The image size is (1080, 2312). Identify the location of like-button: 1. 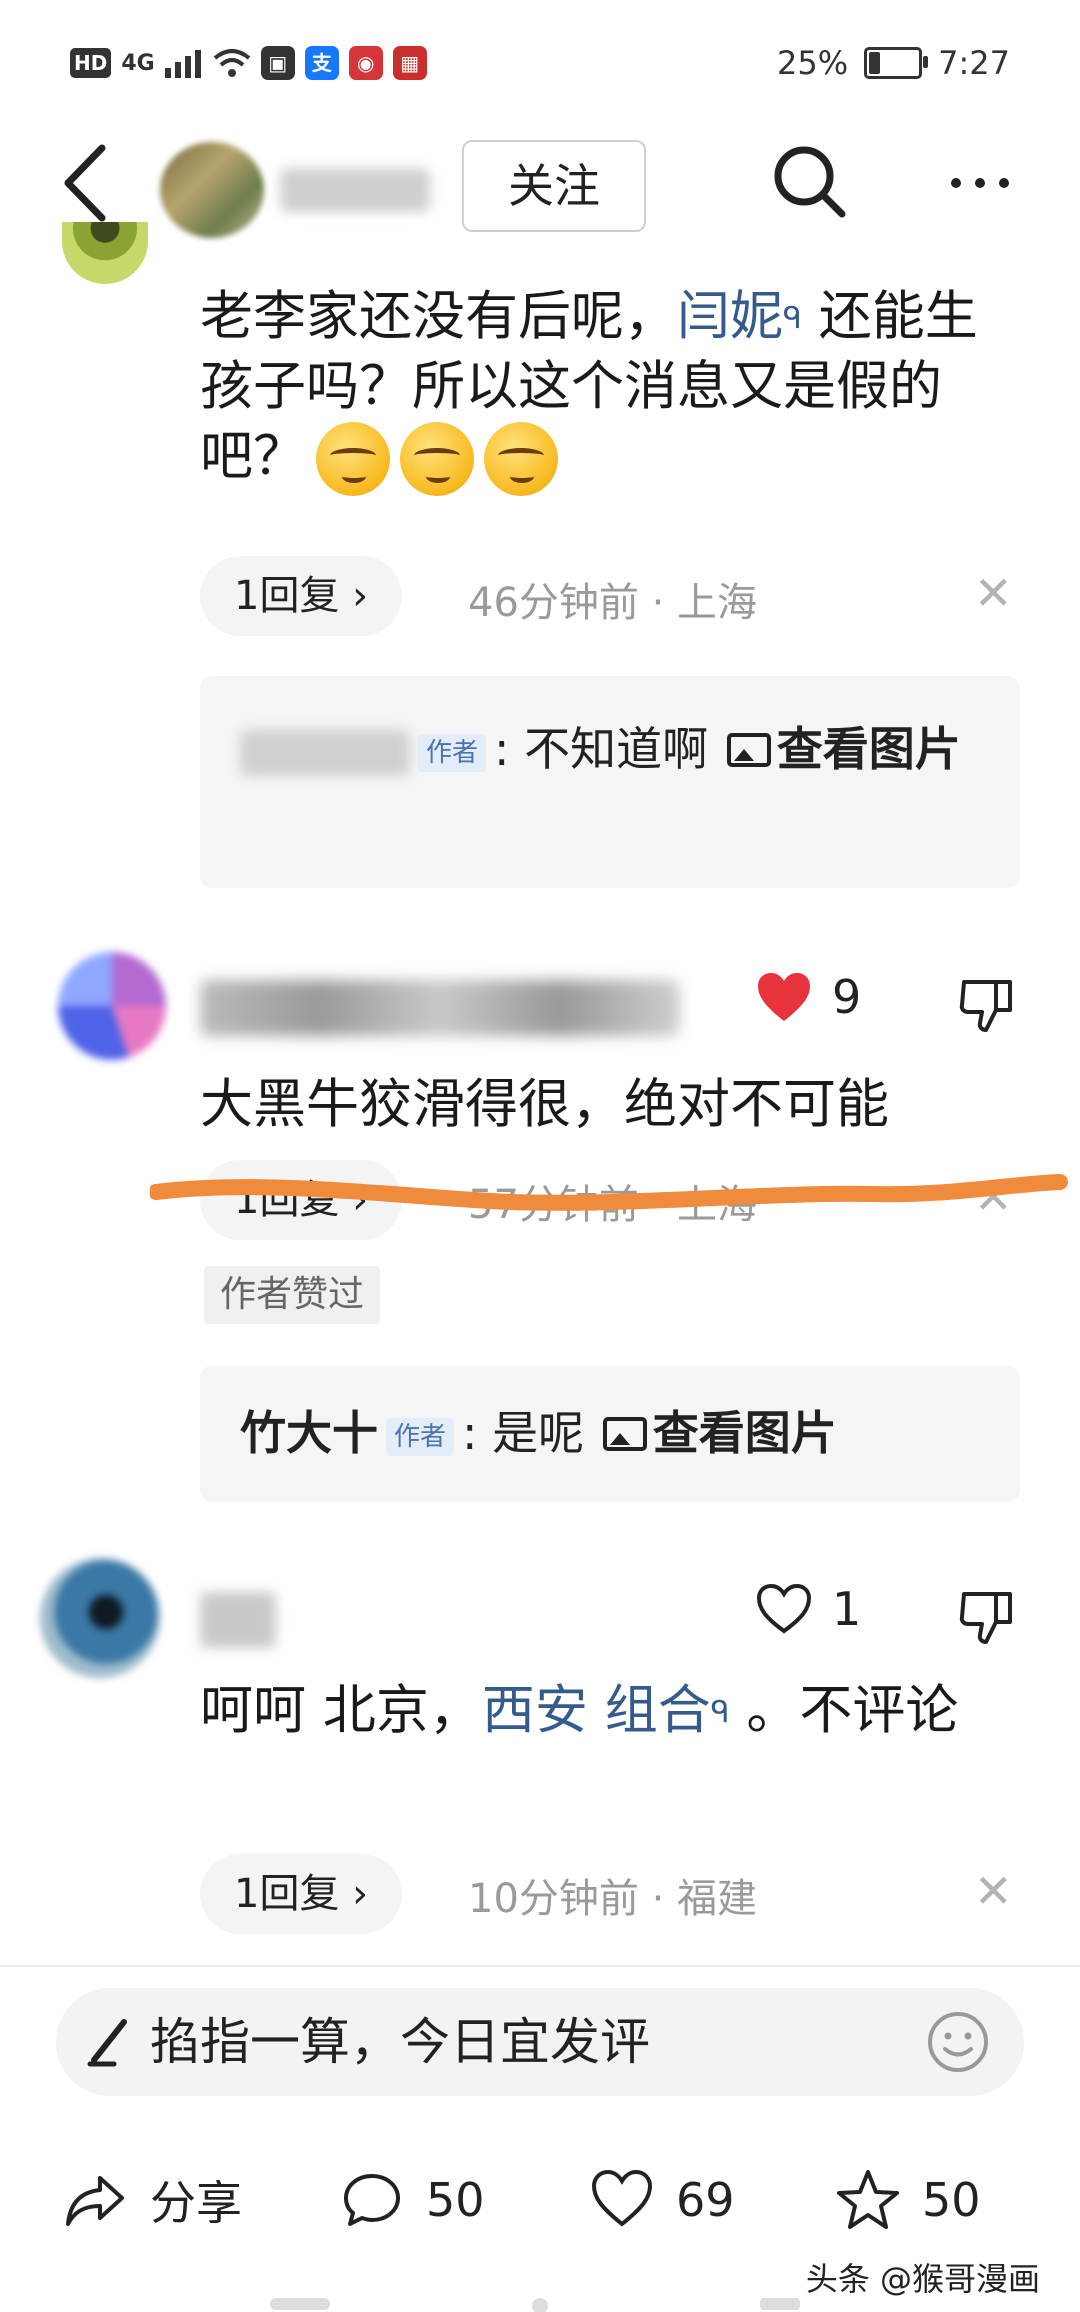
(808, 1609).